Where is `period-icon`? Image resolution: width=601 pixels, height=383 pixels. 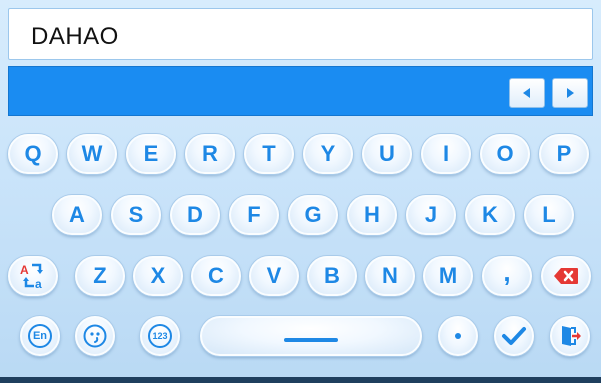 period-icon is located at coordinates (458, 336).